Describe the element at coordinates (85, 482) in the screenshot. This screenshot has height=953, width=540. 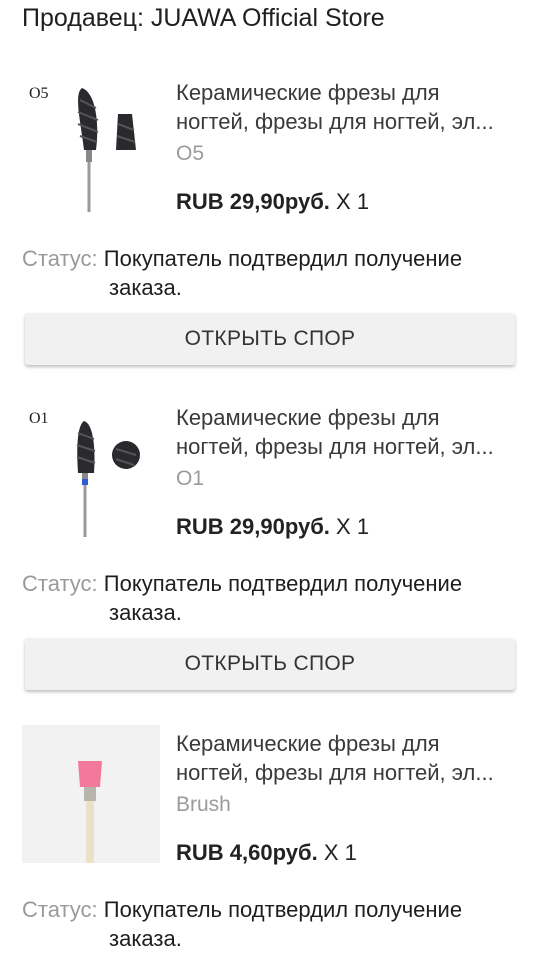
I see `color-ring` at that location.